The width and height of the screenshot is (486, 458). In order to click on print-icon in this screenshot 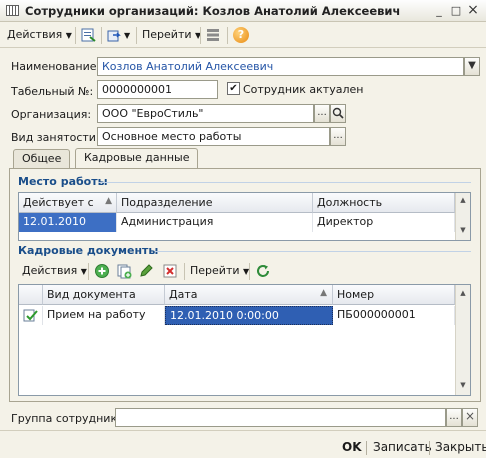, I will do `click(114, 35)`.